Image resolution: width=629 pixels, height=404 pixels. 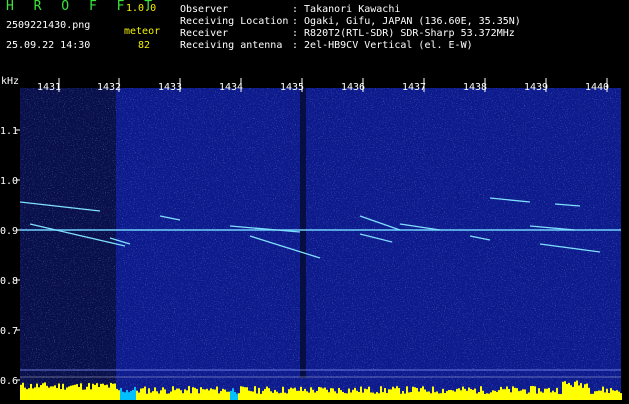 I want to click on freq-label: 0.6, so click(x=9, y=381).